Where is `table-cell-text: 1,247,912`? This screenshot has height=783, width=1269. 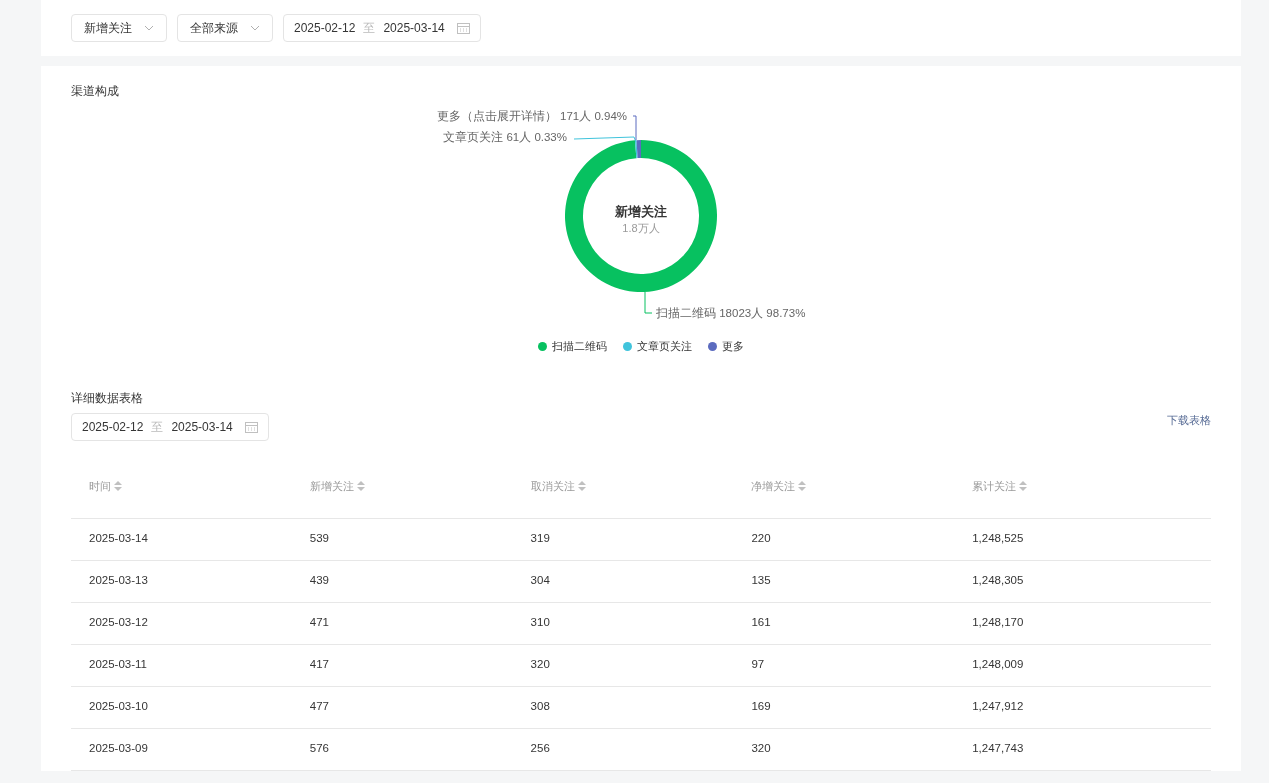 table-cell-text: 1,247,912 is located at coordinates (998, 707).